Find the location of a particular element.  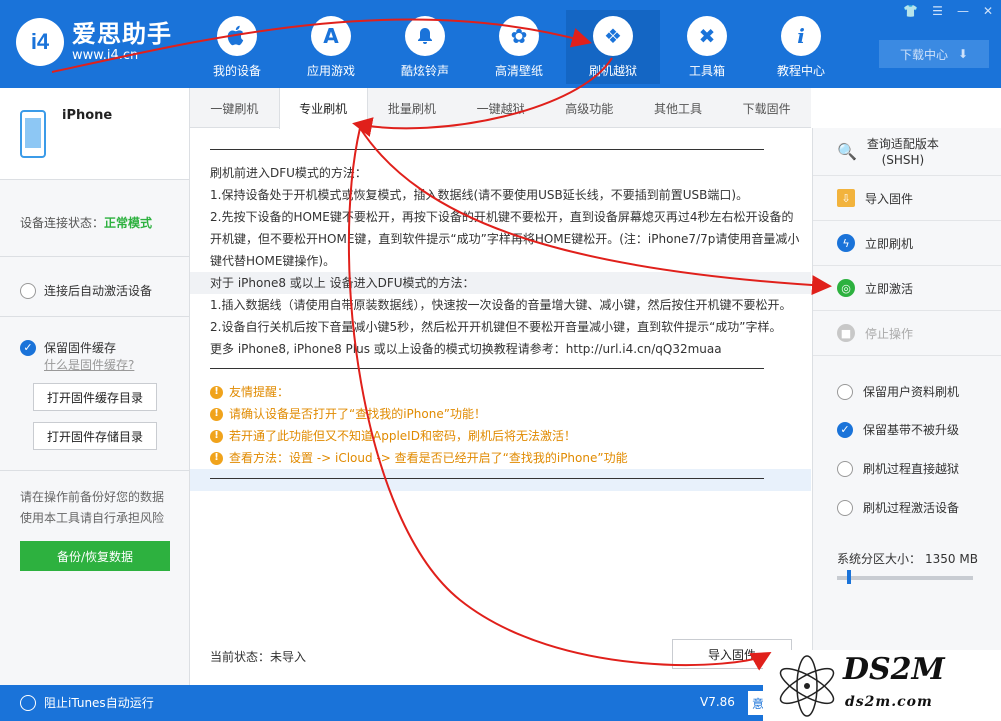

activate-during-flash-option: 刷机过程激活设备 is located at coordinates (898, 507).